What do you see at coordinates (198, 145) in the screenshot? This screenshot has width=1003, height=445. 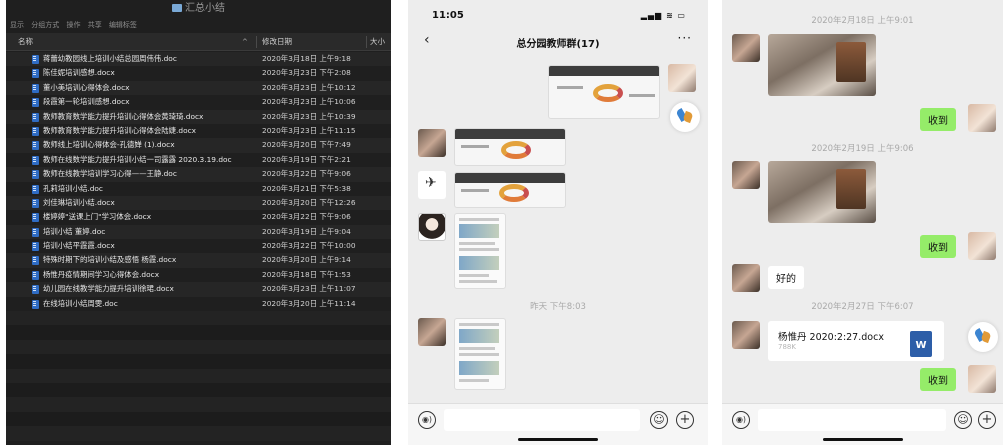 I see `file-row: 教师线上培训心得体会-孔德婵 (1).docx 2020年3月20日 下午7:49` at bounding box center [198, 145].